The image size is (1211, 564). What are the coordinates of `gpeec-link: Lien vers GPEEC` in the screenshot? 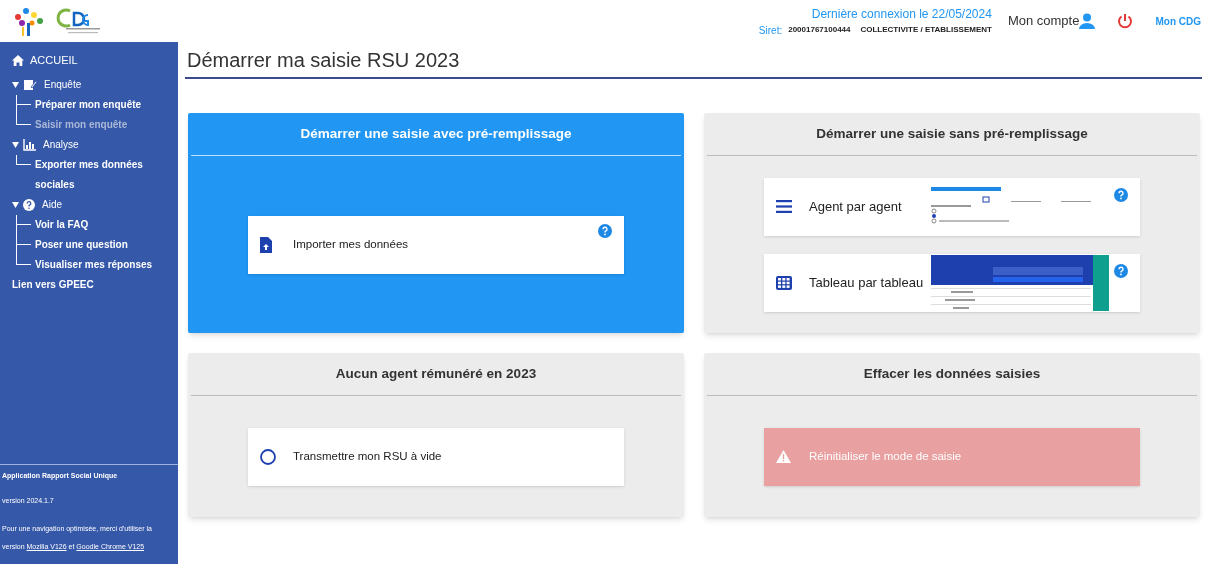 It's located at (89, 284).